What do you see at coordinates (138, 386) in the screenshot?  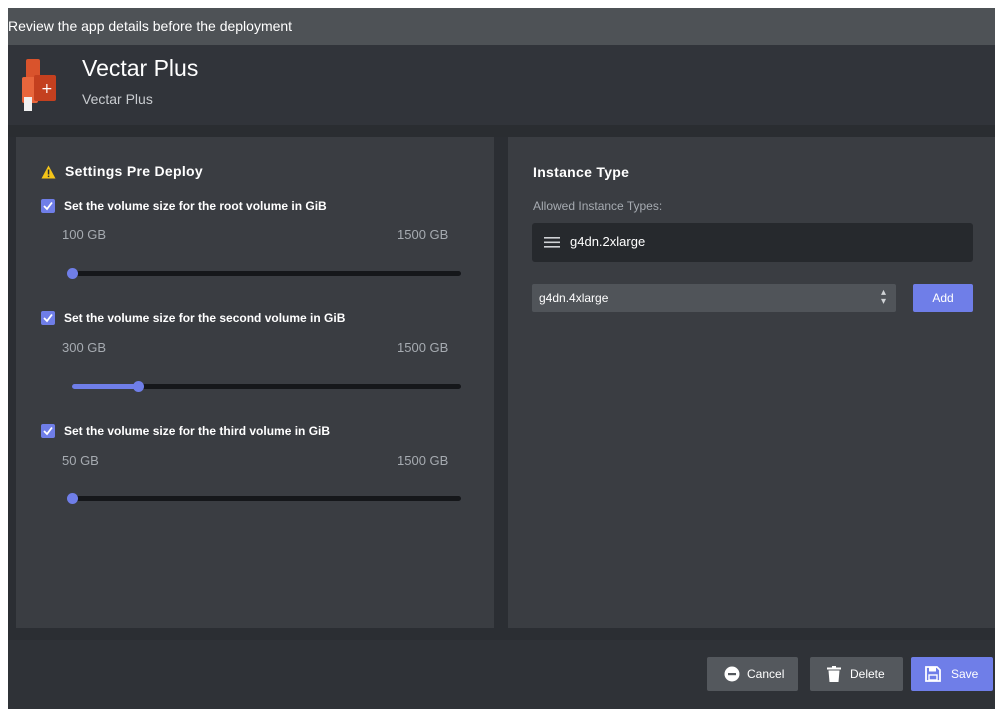 I see `second-volume-slider-thumb` at bounding box center [138, 386].